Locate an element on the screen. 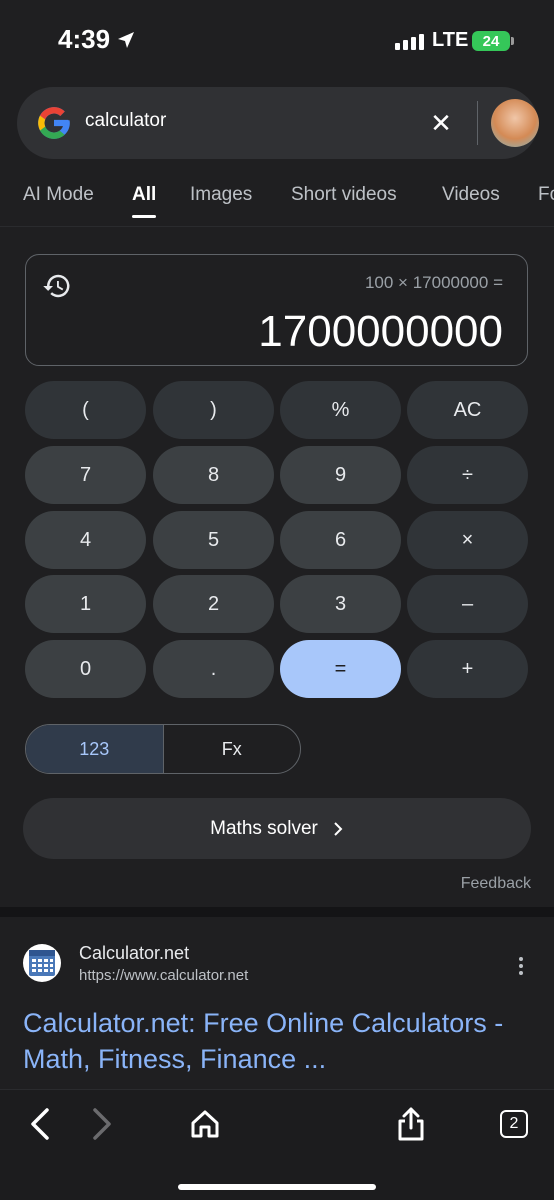  key-0: 0 is located at coordinates (85, 669).